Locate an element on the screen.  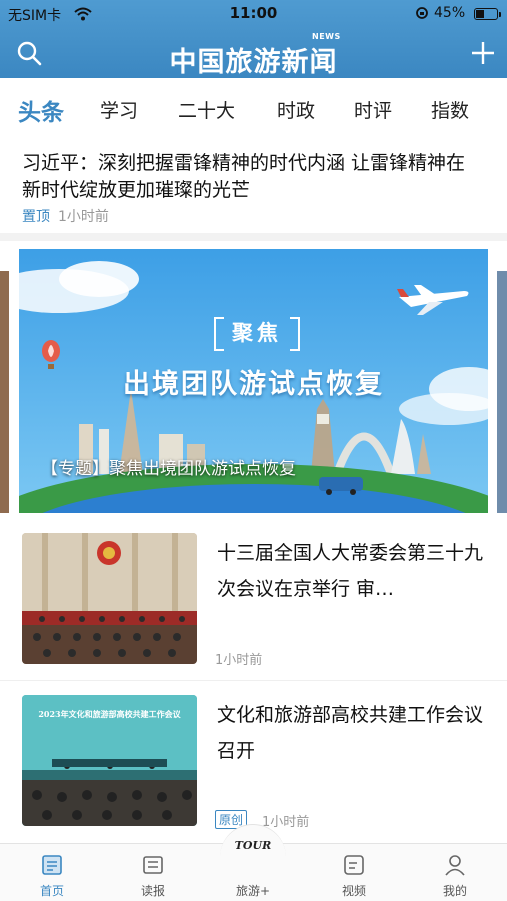
banner-title: 出境团队游试点恢复 is located at coordinates (253, 384).